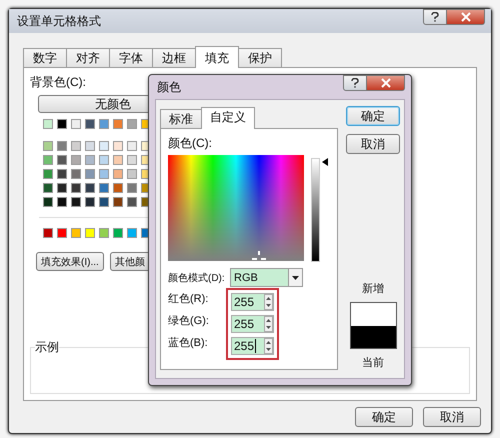 The height and width of the screenshot is (438, 500). I want to click on tab: 对齐, so click(88, 57).